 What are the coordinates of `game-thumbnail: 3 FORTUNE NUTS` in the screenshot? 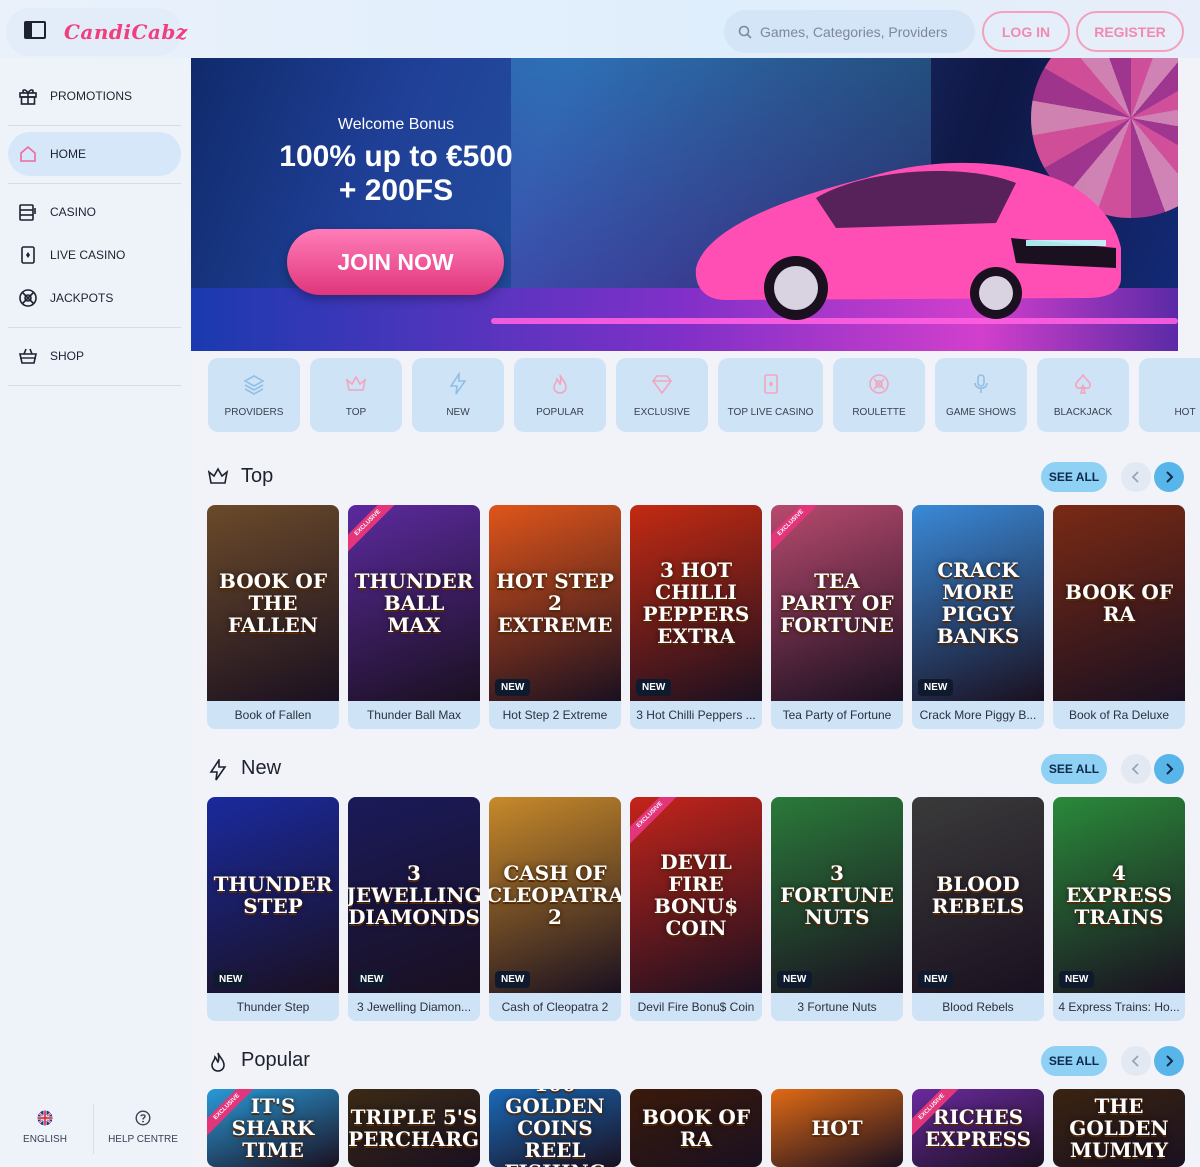 It's located at (837, 895).